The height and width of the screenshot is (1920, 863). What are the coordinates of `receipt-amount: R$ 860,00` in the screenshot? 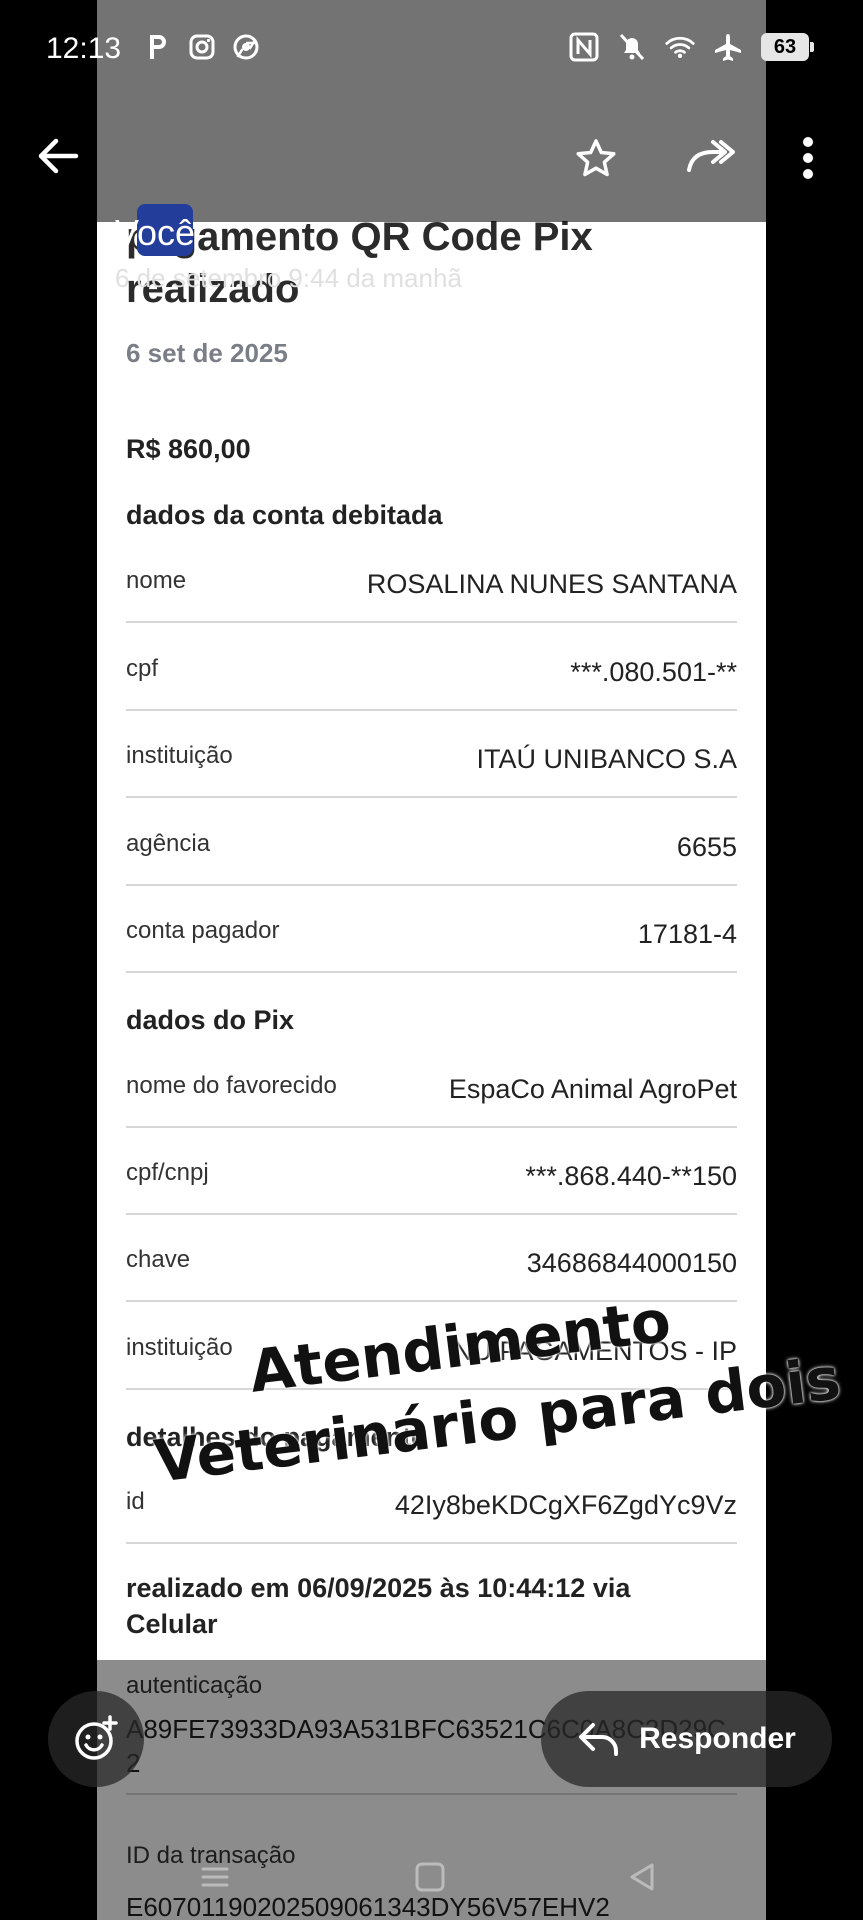 It's located at (188, 449).